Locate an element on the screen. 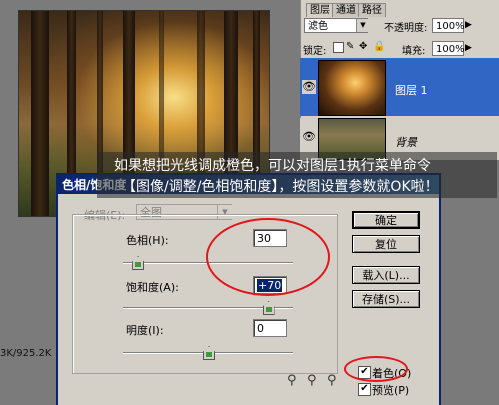 Image resolution: width=499 pixels, height=405 pixels. tab-channels: 通道 is located at coordinates (346, 10).